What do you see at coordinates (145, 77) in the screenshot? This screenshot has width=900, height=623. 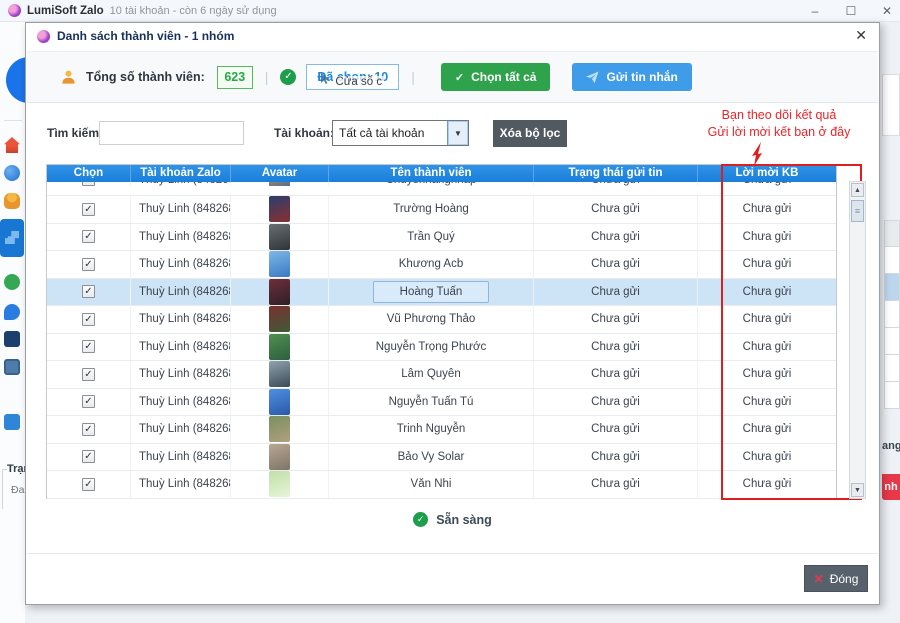 I see `total-members-label: Tổng số thành viên:` at bounding box center [145, 77].